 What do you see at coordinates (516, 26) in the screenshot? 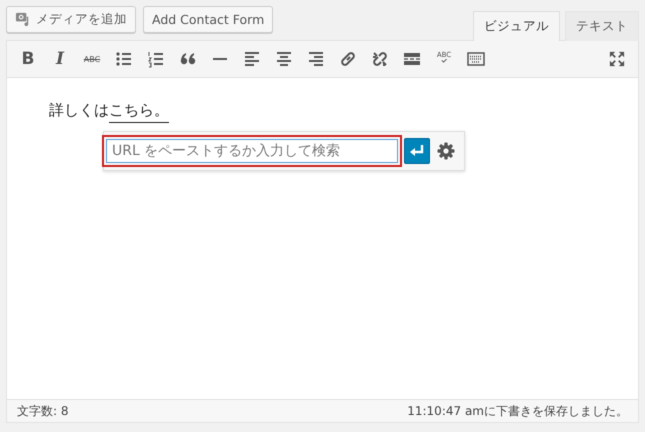
I see `editor-tab: ビジュアル` at bounding box center [516, 26].